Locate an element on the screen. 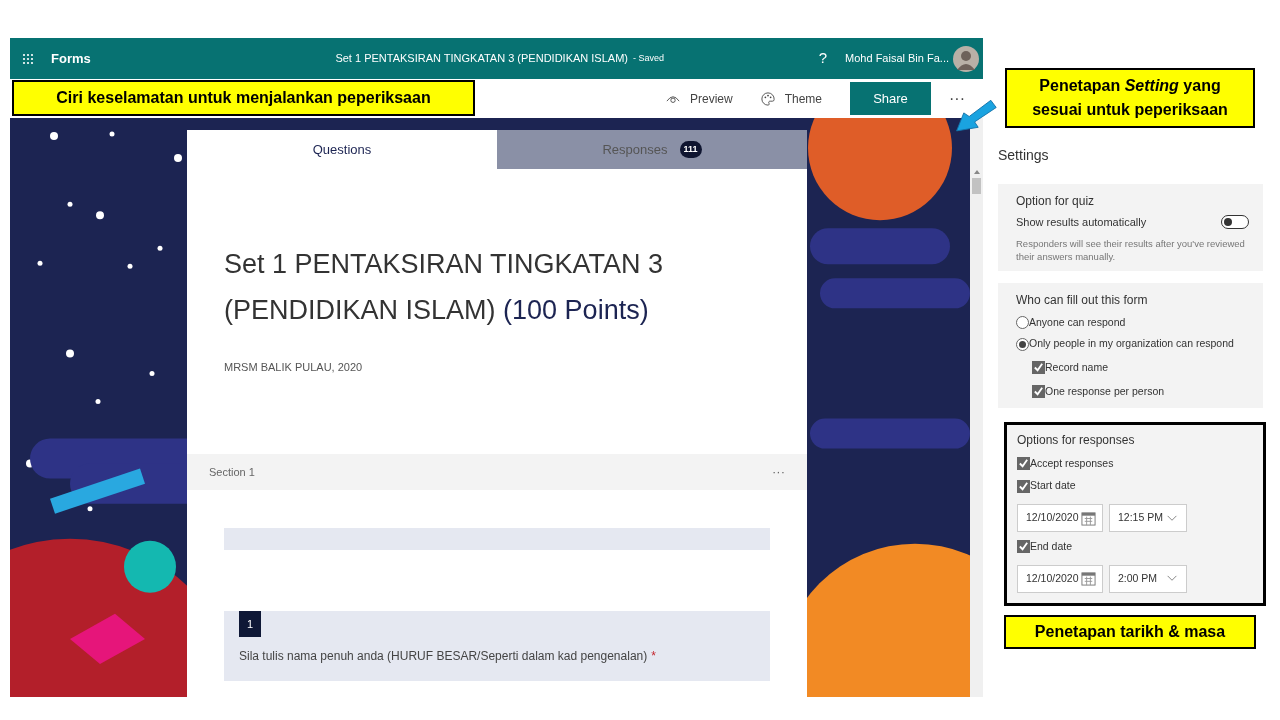 The image size is (1280, 720). share-button: Share is located at coordinates (890, 98).